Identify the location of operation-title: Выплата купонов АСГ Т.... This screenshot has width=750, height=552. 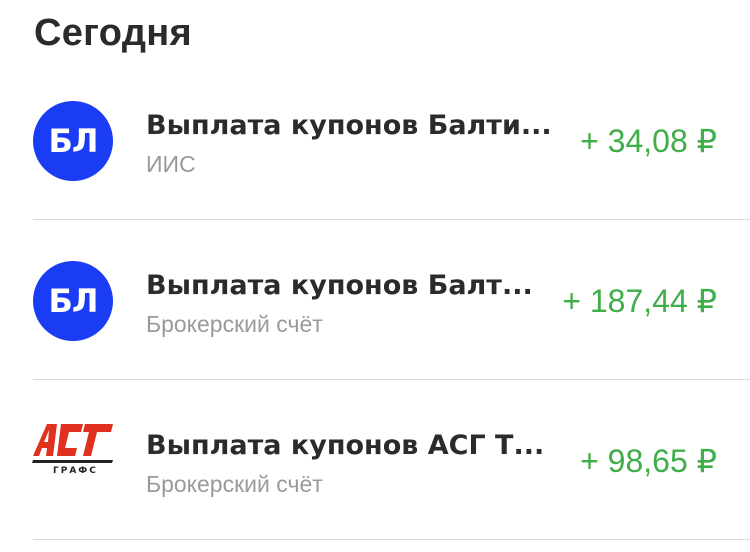
(345, 445).